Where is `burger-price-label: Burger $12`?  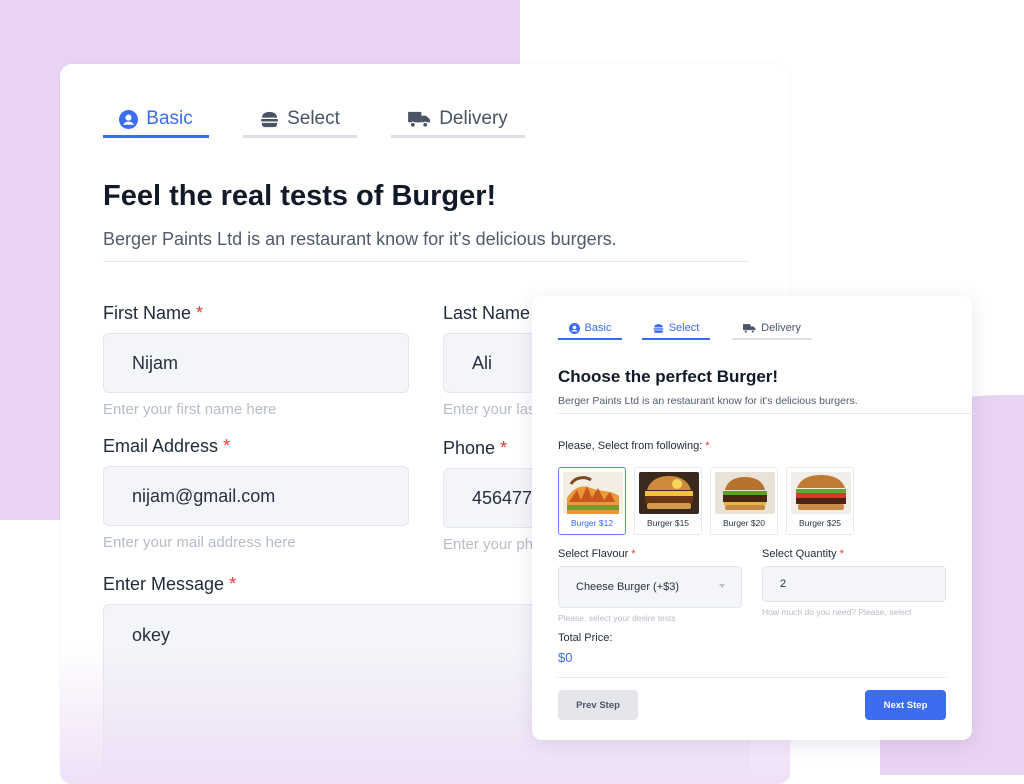 burger-price-label: Burger $12 is located at coordinates (592, 523).